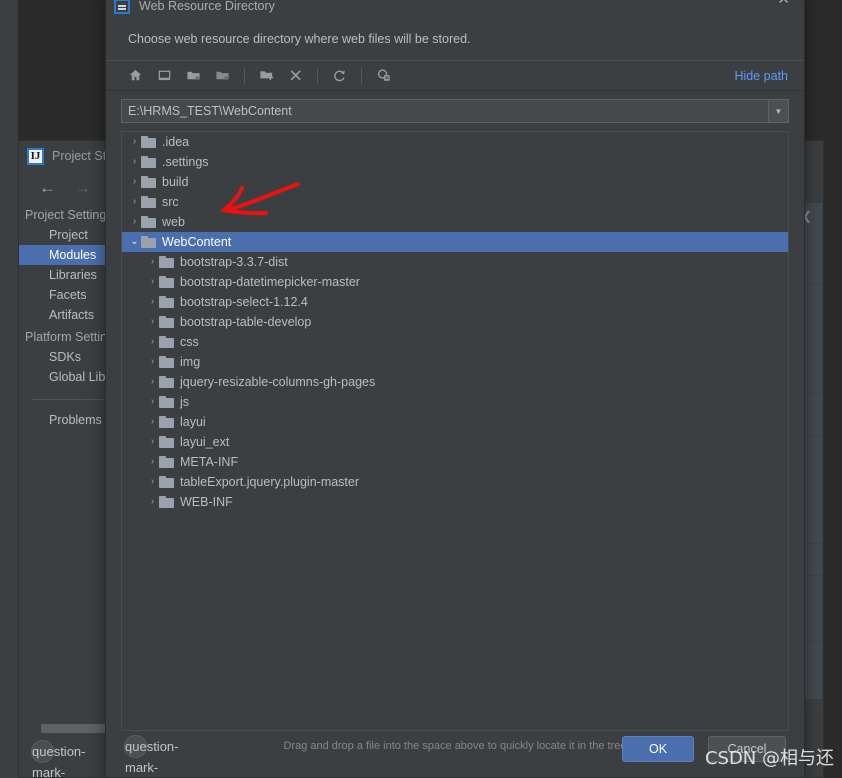 The image size is (842, 778). Describe the element at coordinates (455, 322) in the screenshot. I see `tree-row: › bootstrap-table-develop` at that location.